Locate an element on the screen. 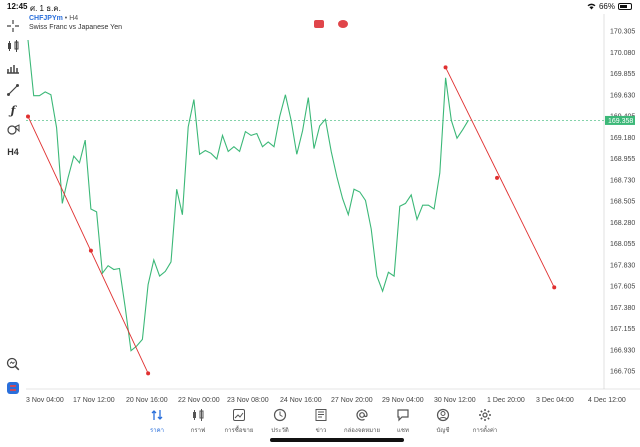 The width and height of the screenshot is (640, 447). settings-icon is located at coordinates (485, 415).